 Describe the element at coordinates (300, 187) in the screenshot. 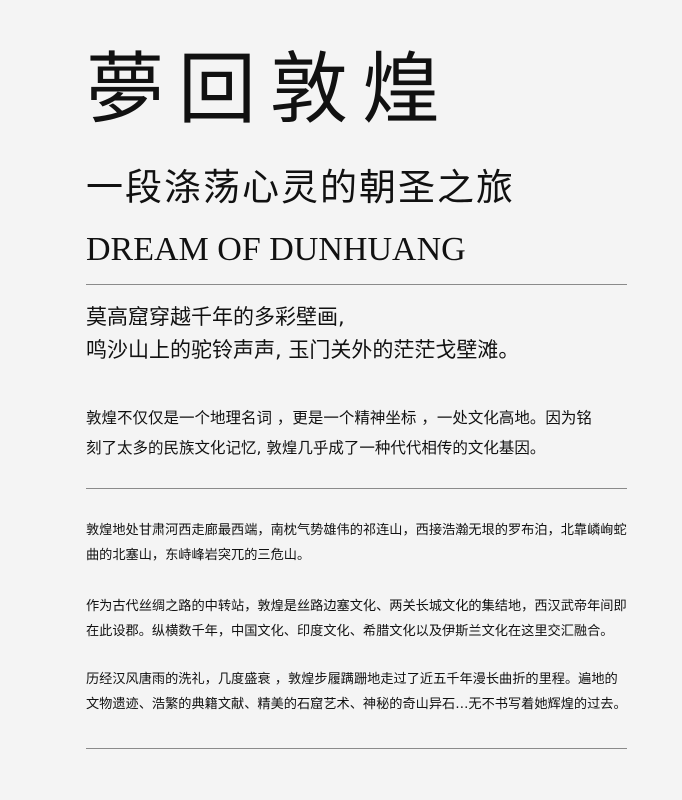

I see `page-subtitle: 一段涤荡心灵的朝圣之旅` at that location.